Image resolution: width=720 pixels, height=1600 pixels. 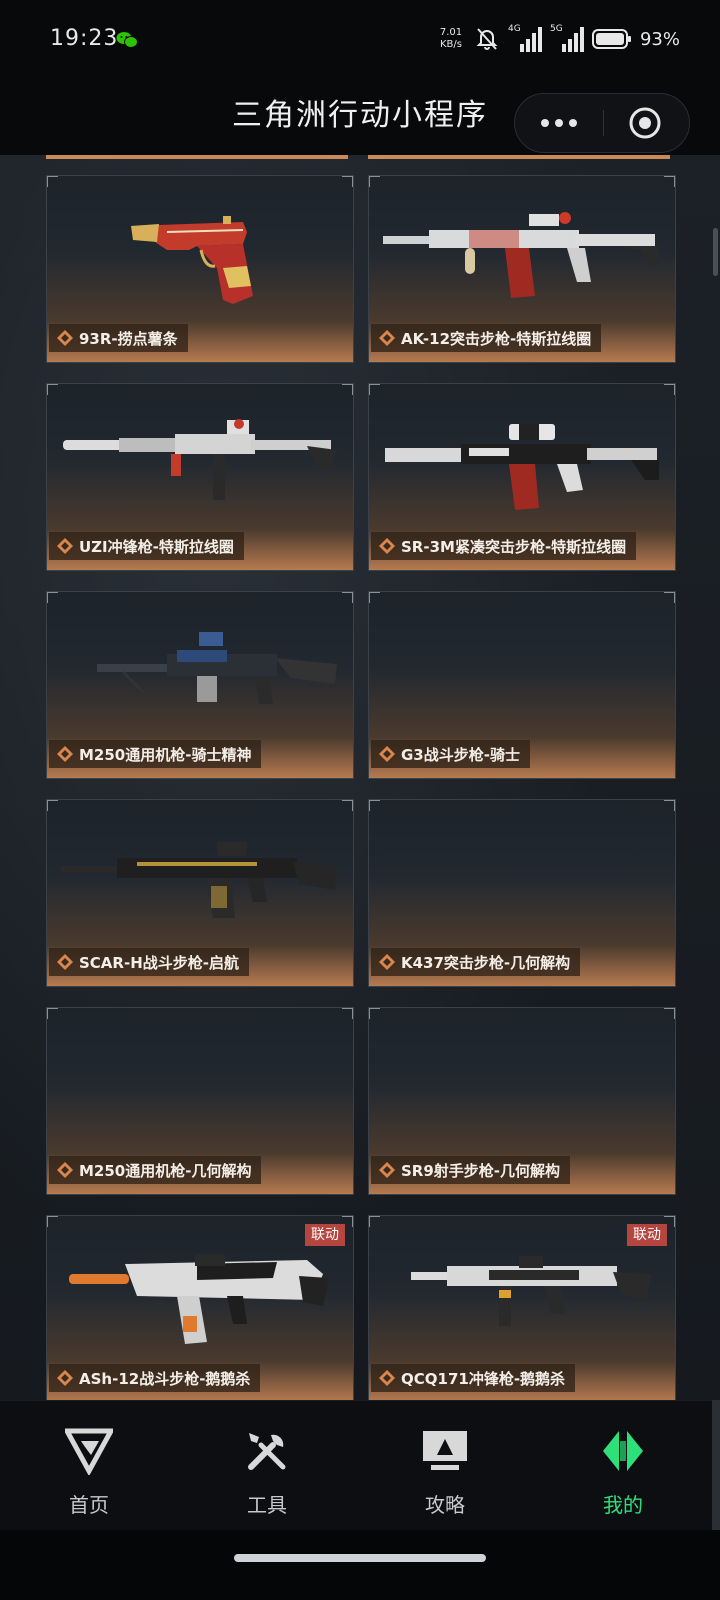 What do you see at coordinates (623, 1451) in the screenshot?
I see `profile-logo-icon` at bounding box center [623, 1451].